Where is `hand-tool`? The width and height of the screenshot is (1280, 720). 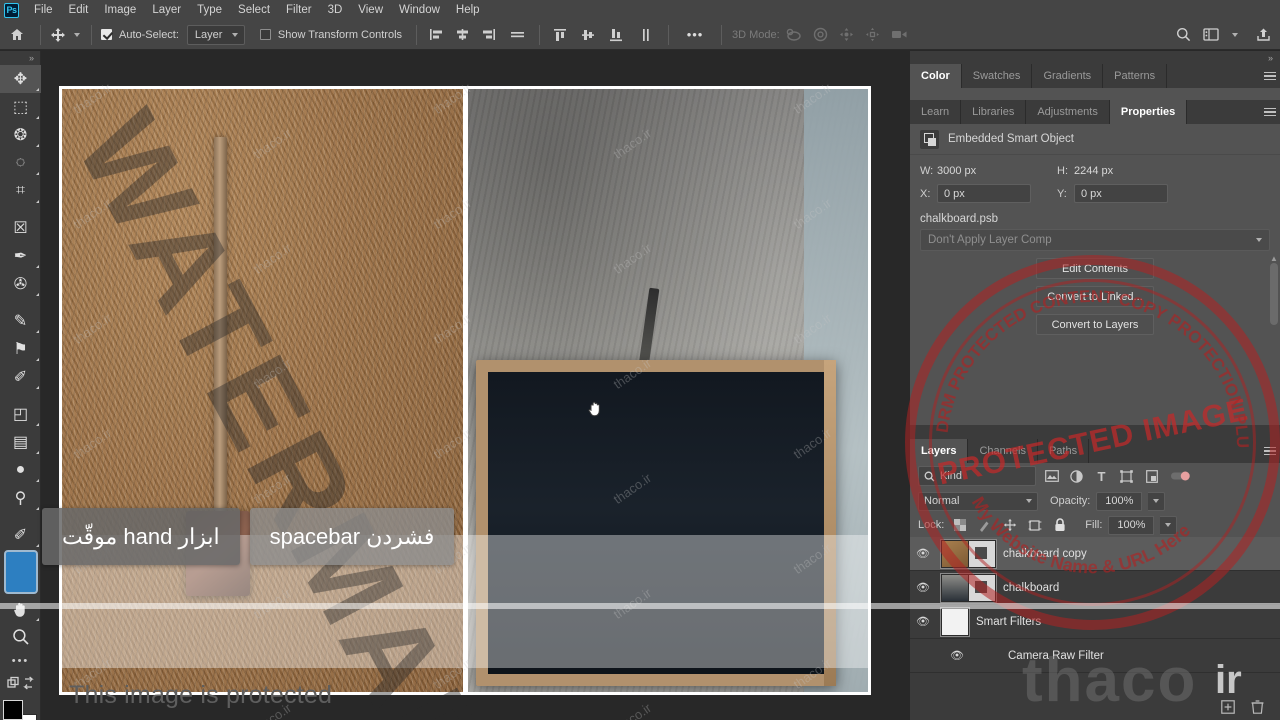
hand-tool is located at coordinates (20, 609).